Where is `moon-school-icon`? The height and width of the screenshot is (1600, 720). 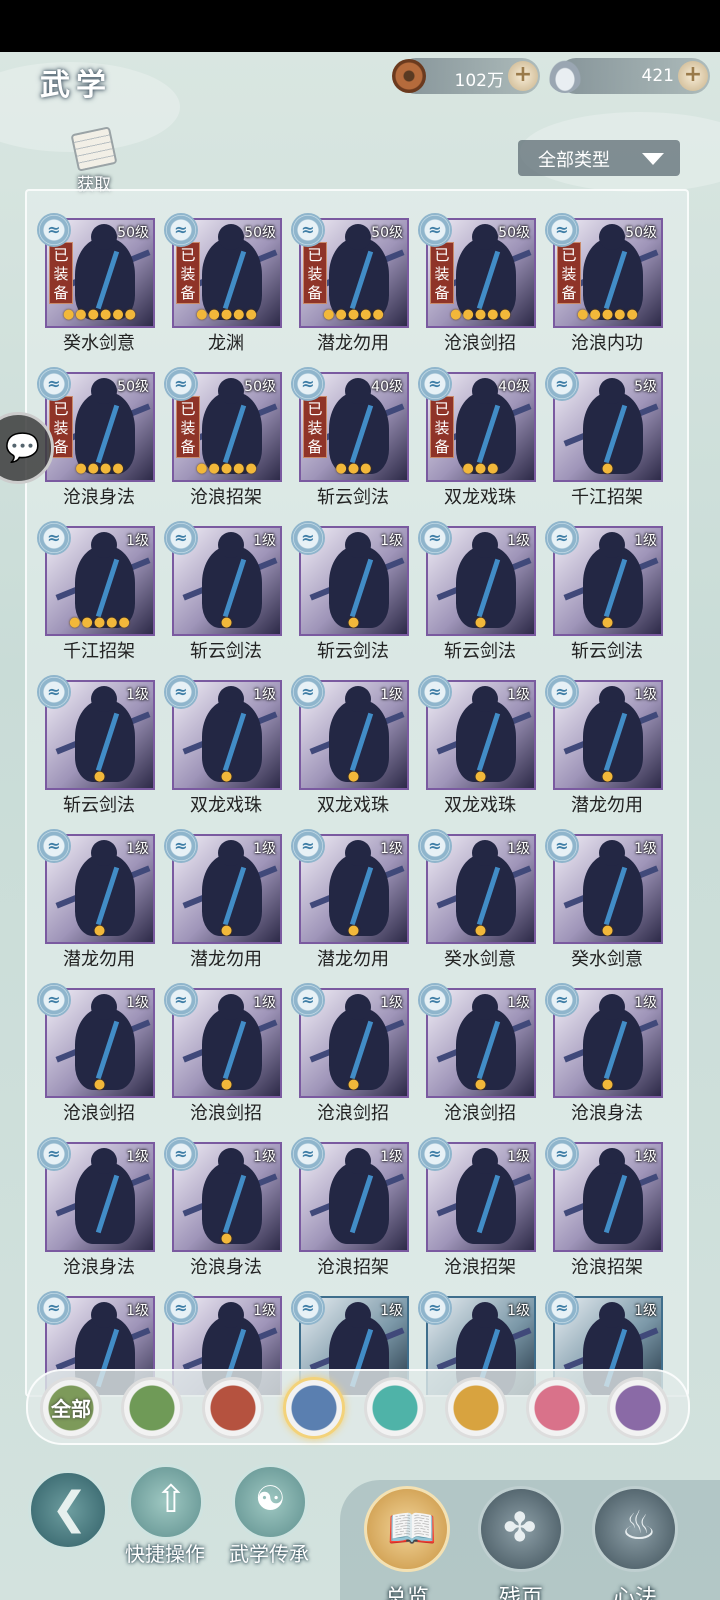 moon-school-icon is located at coordinates (557, 1408).